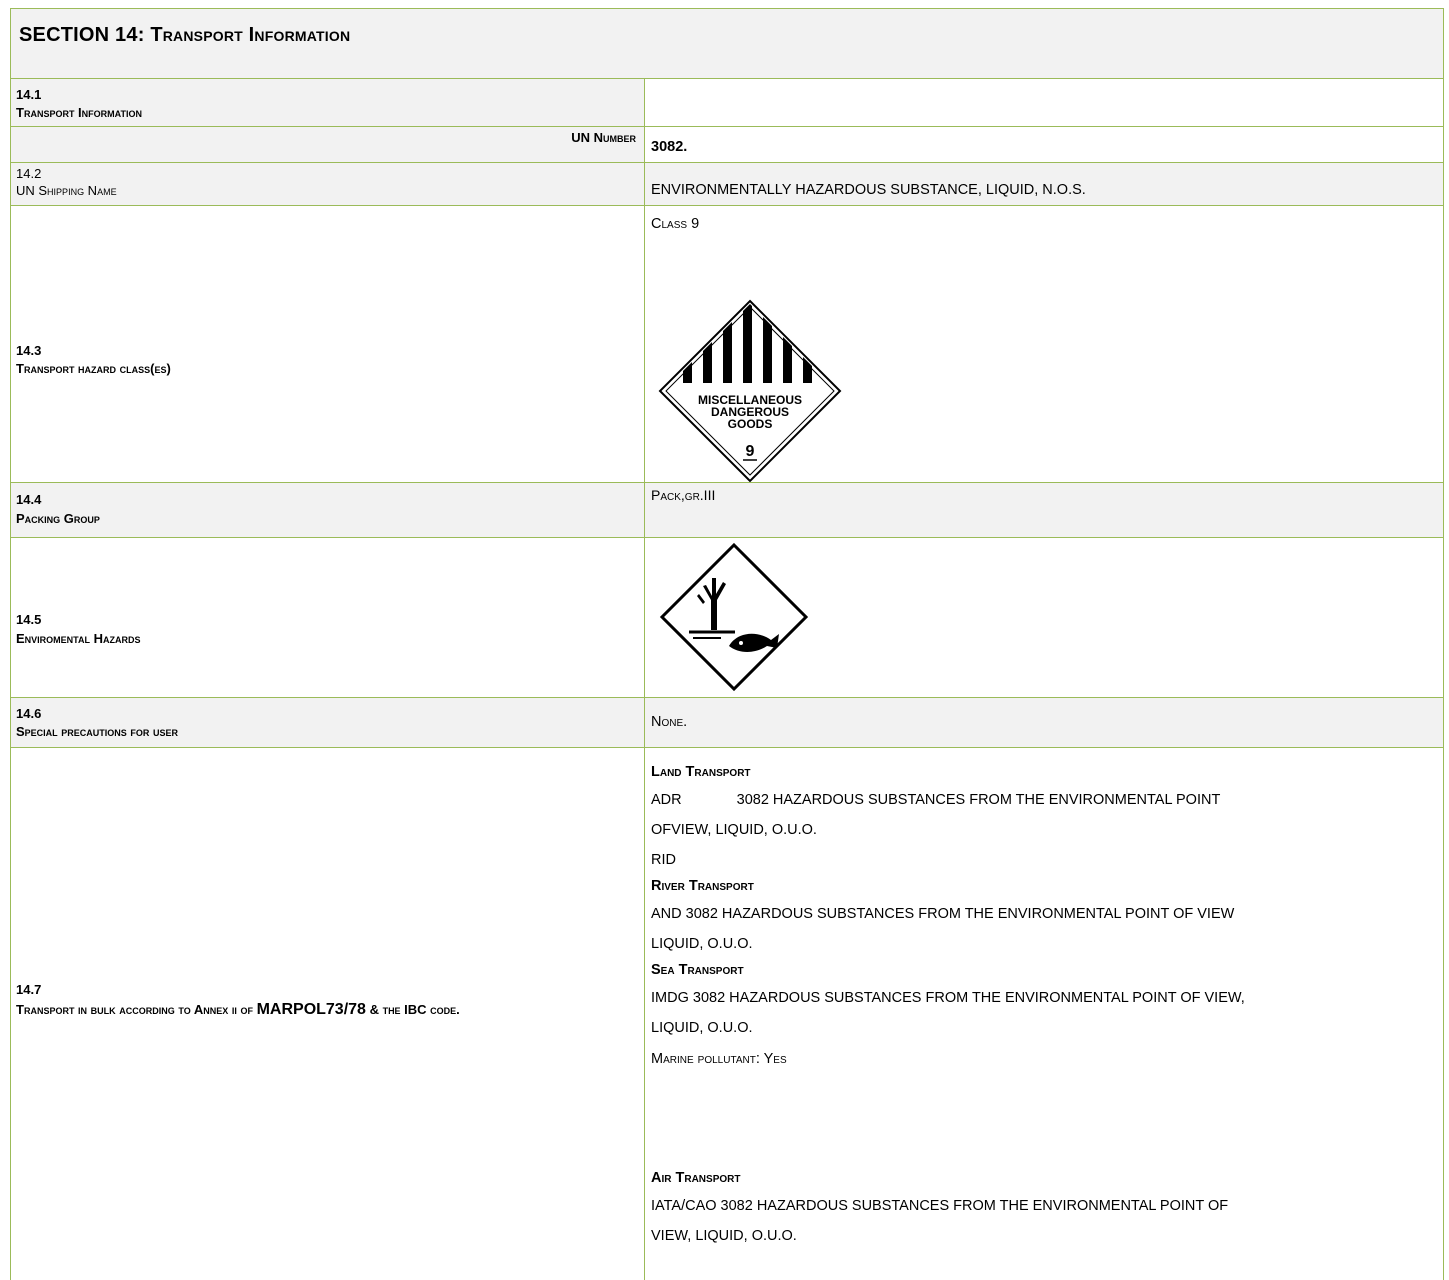 The width and height of the screenshot is (1449, 1280). I want to click on row-14-5-value-cell, so click(1043, 617).